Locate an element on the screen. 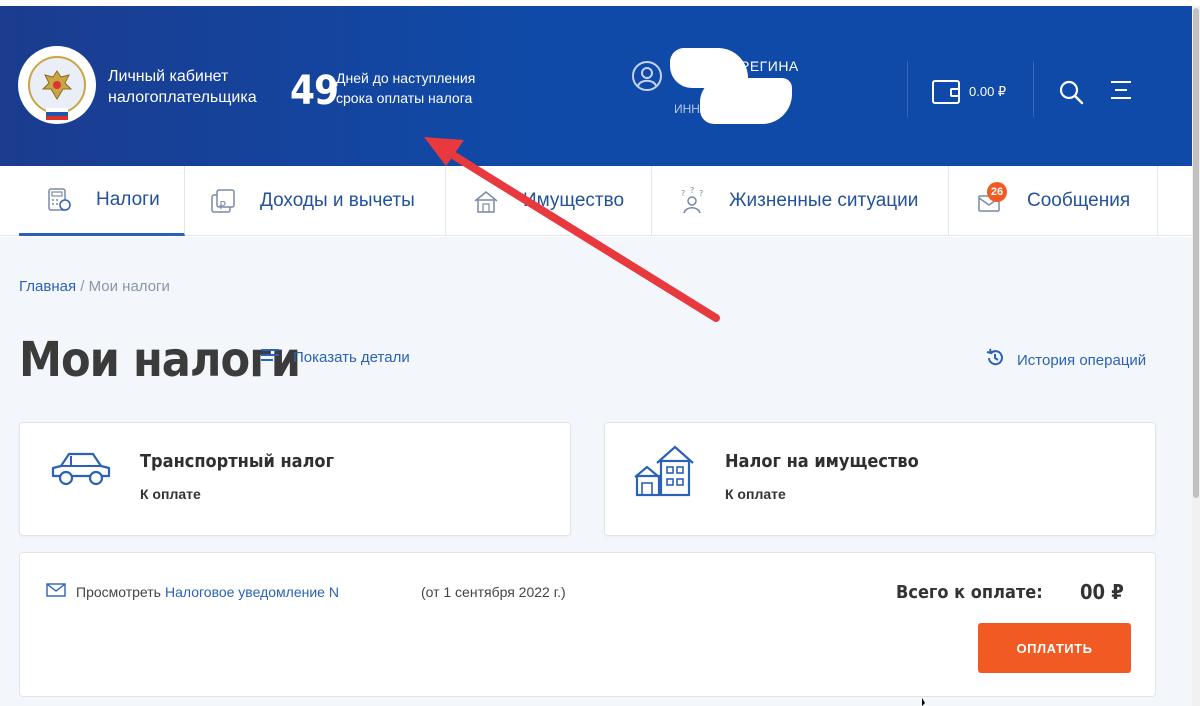  tab-label: Налоги is located at coordinates (128, 199).